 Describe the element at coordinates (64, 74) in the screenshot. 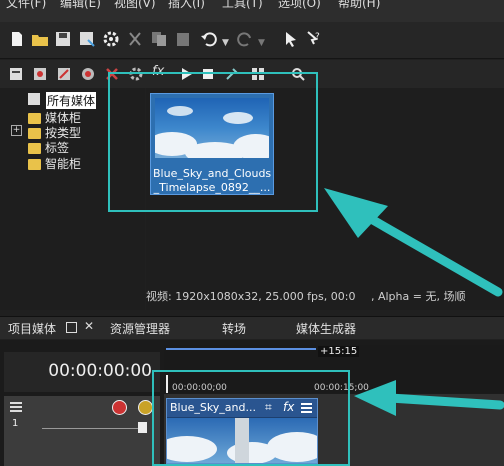

I see `get-media-icon` at that location.